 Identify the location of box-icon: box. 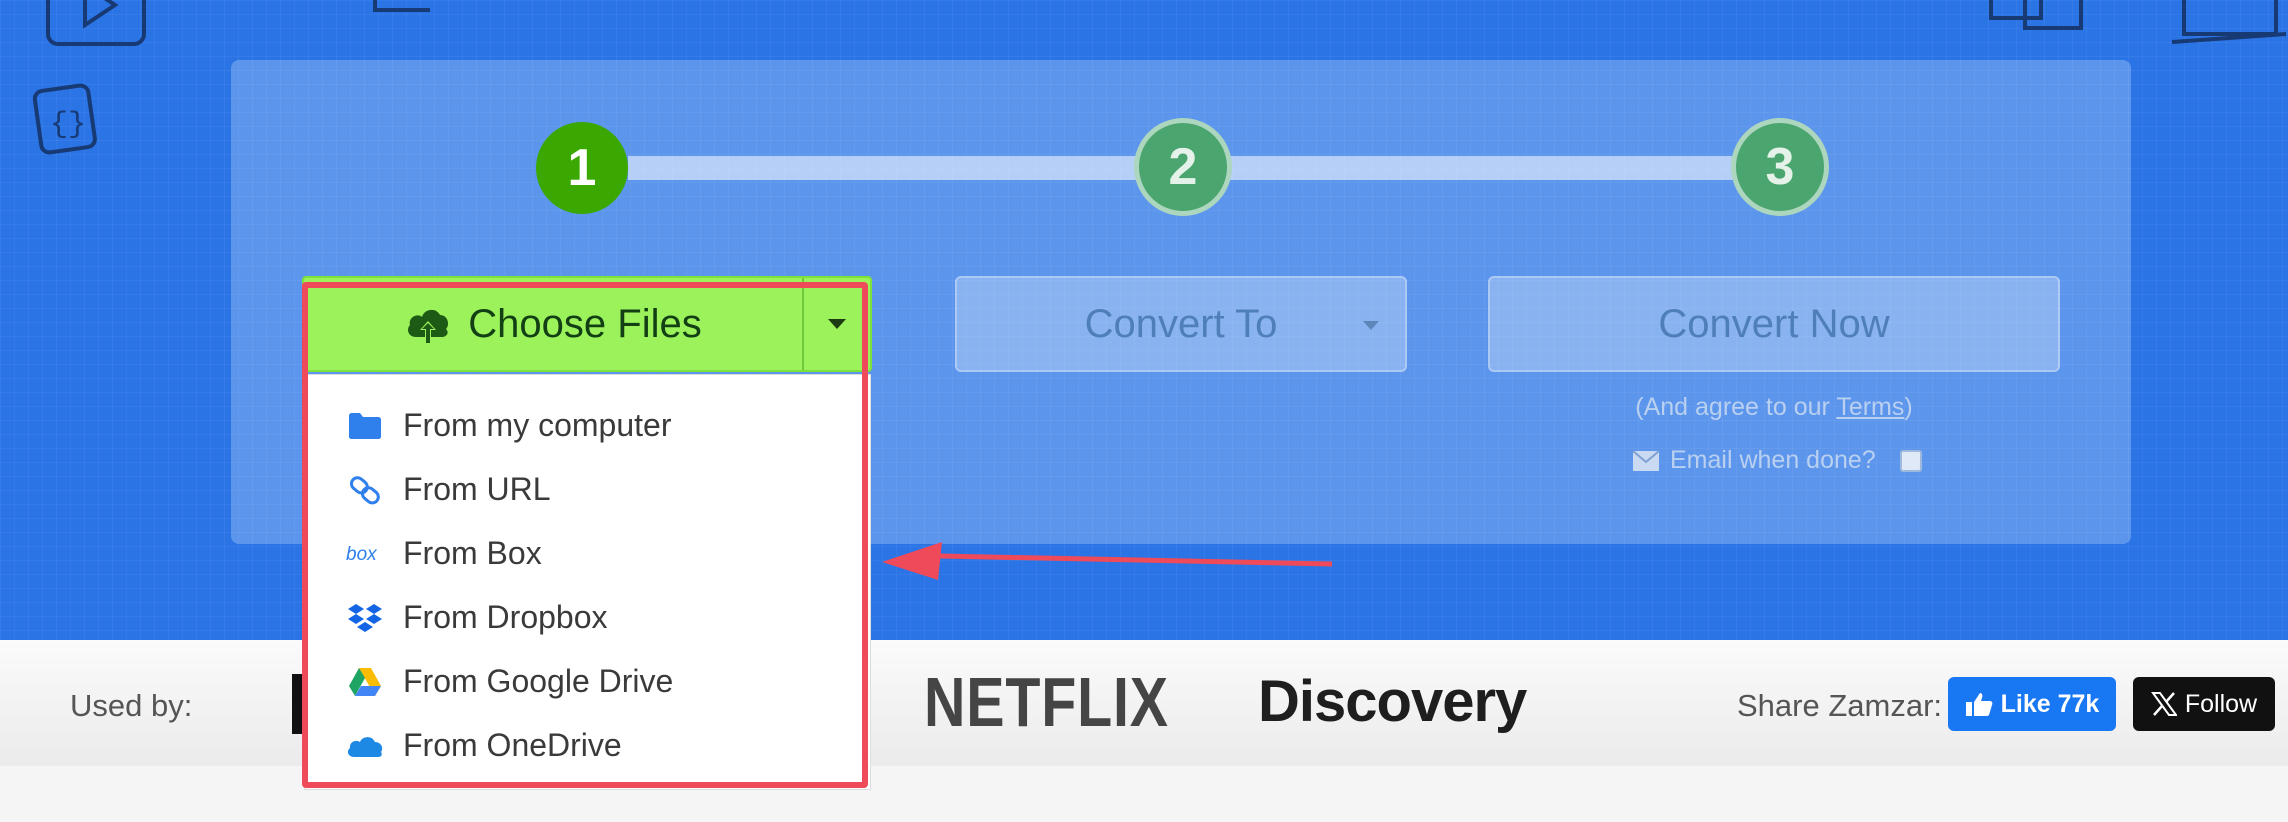
(365, 554).